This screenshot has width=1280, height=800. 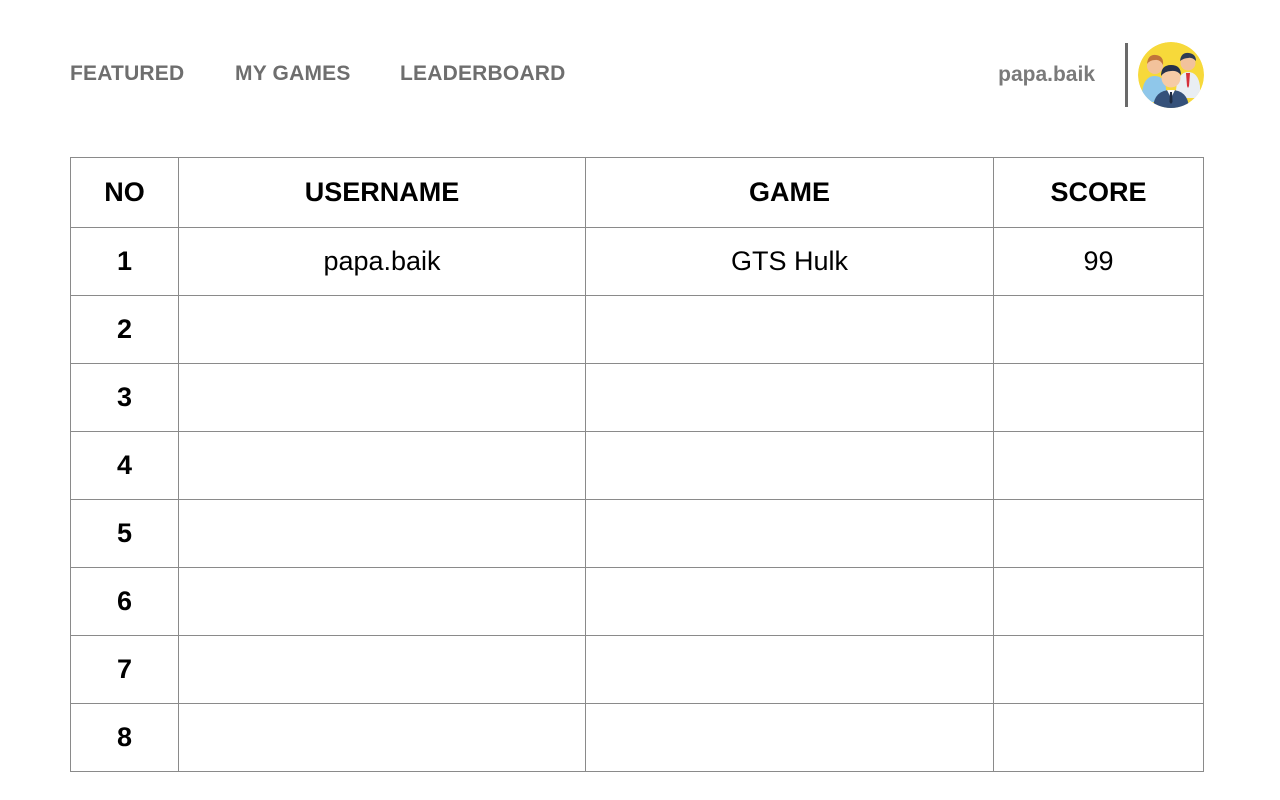 What do you see at coordinates (293, 74) in the screenshot?
I see `nav-my-games: MY GAMES` at bounding box center [293, 74].